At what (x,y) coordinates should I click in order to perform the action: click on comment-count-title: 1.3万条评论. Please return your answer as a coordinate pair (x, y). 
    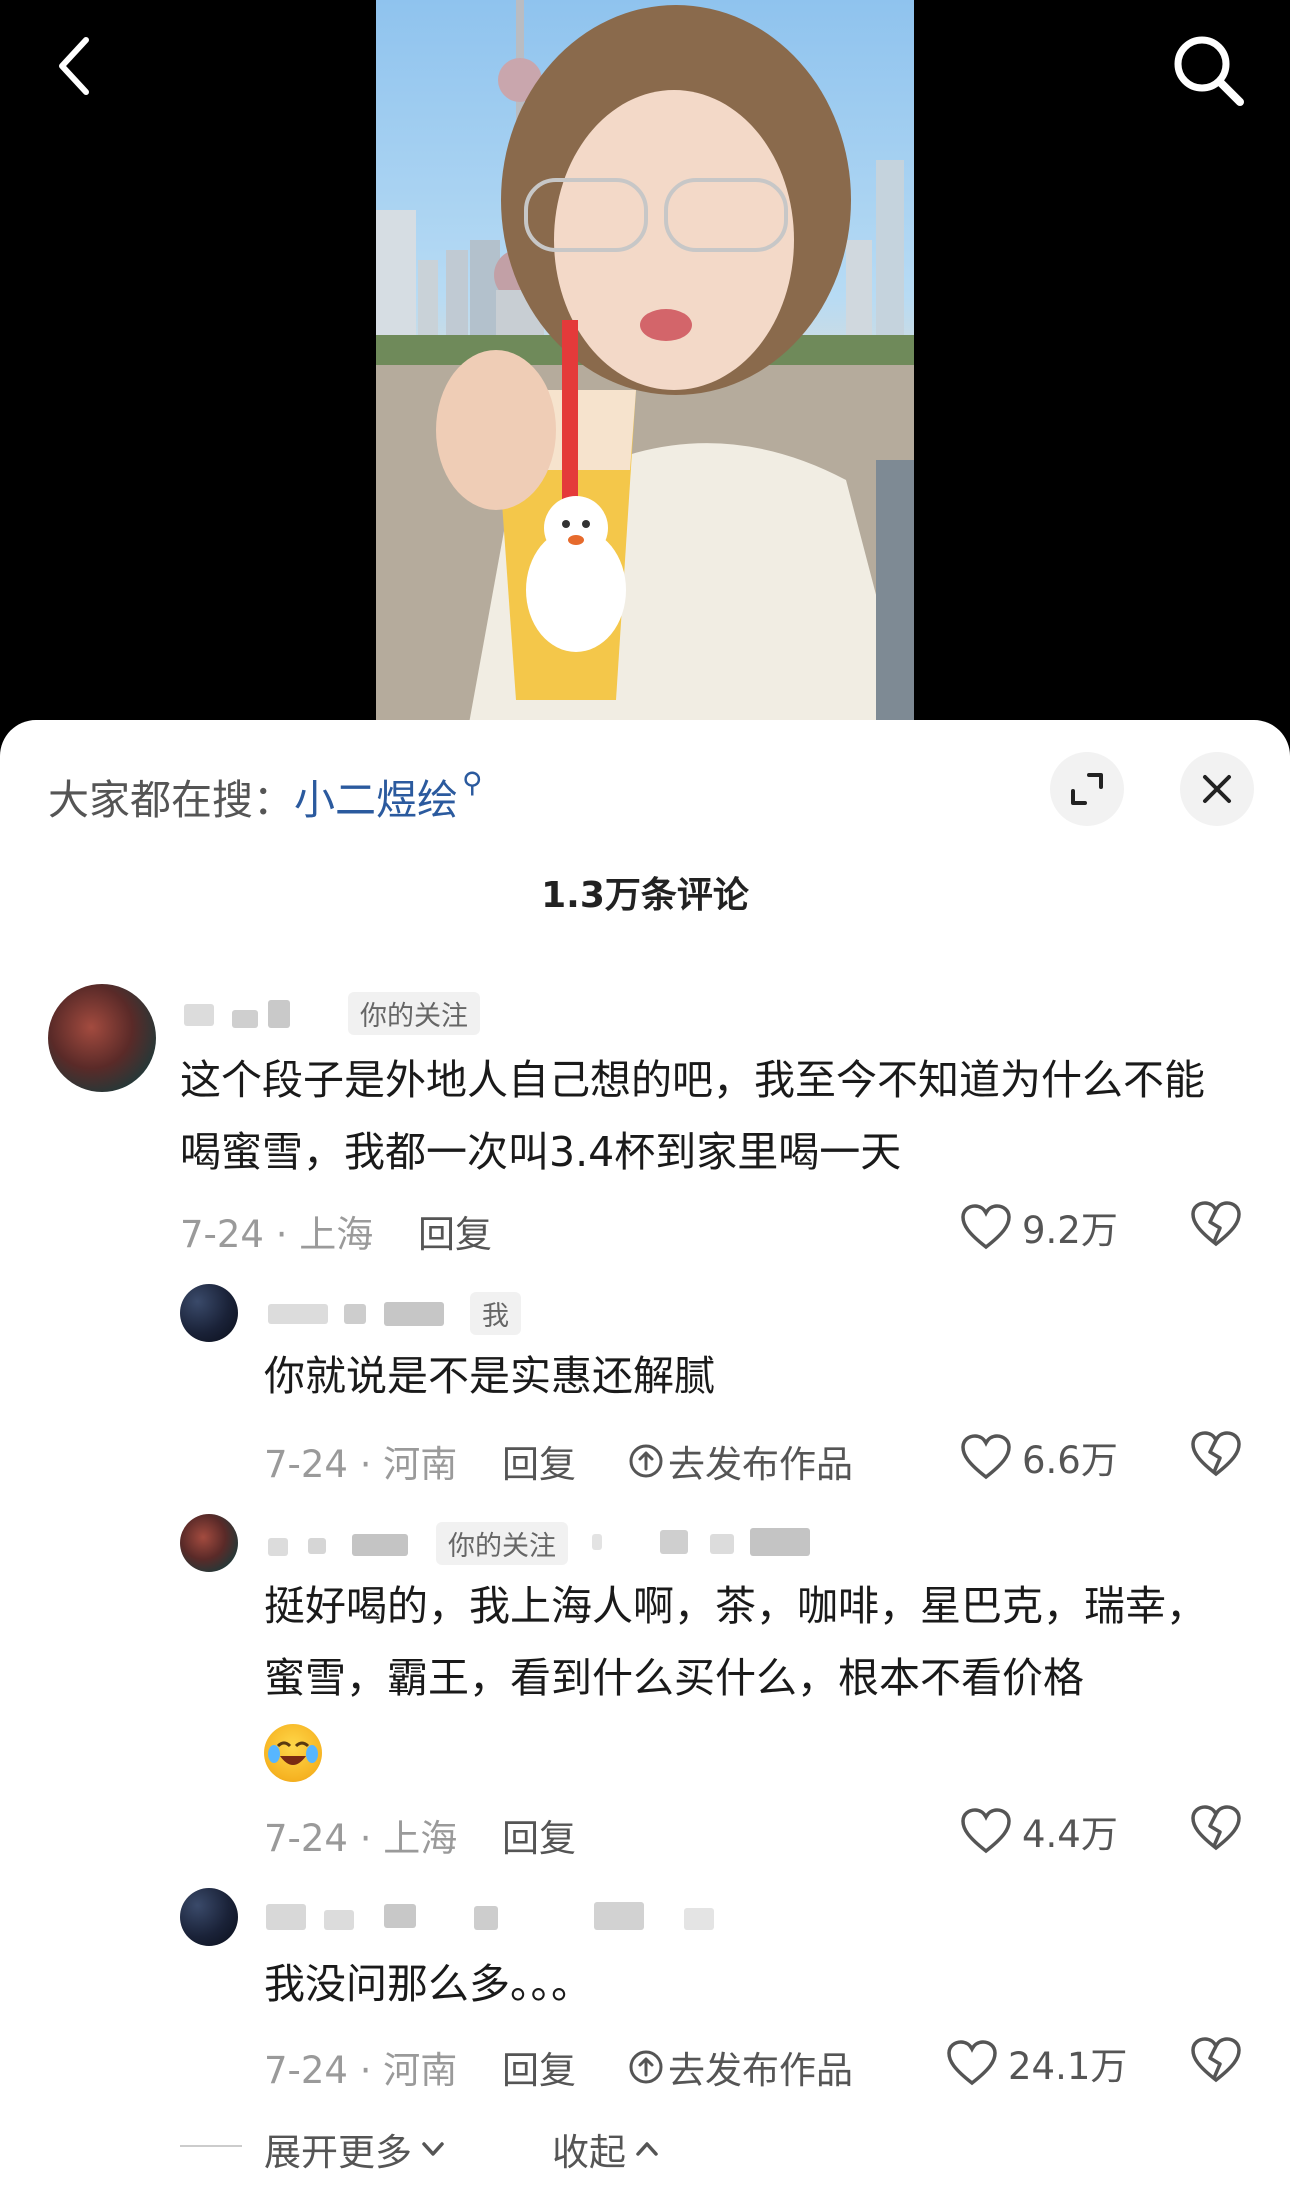
    Looking at the image, I should click on (645, 895).